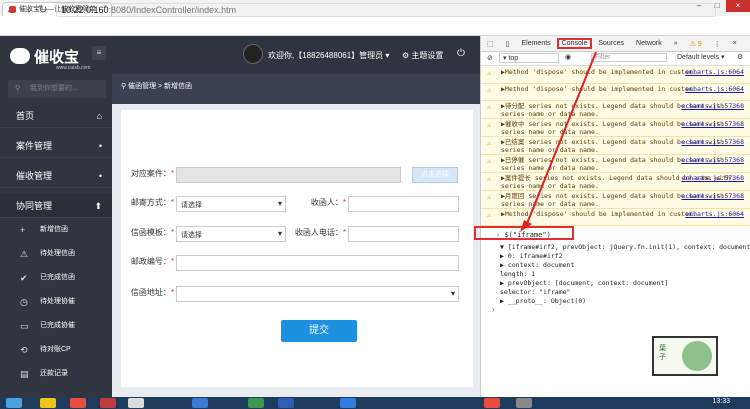 This screenshot has width=750, height=409. I want to click on arrow-line-console, so click(561, 139).